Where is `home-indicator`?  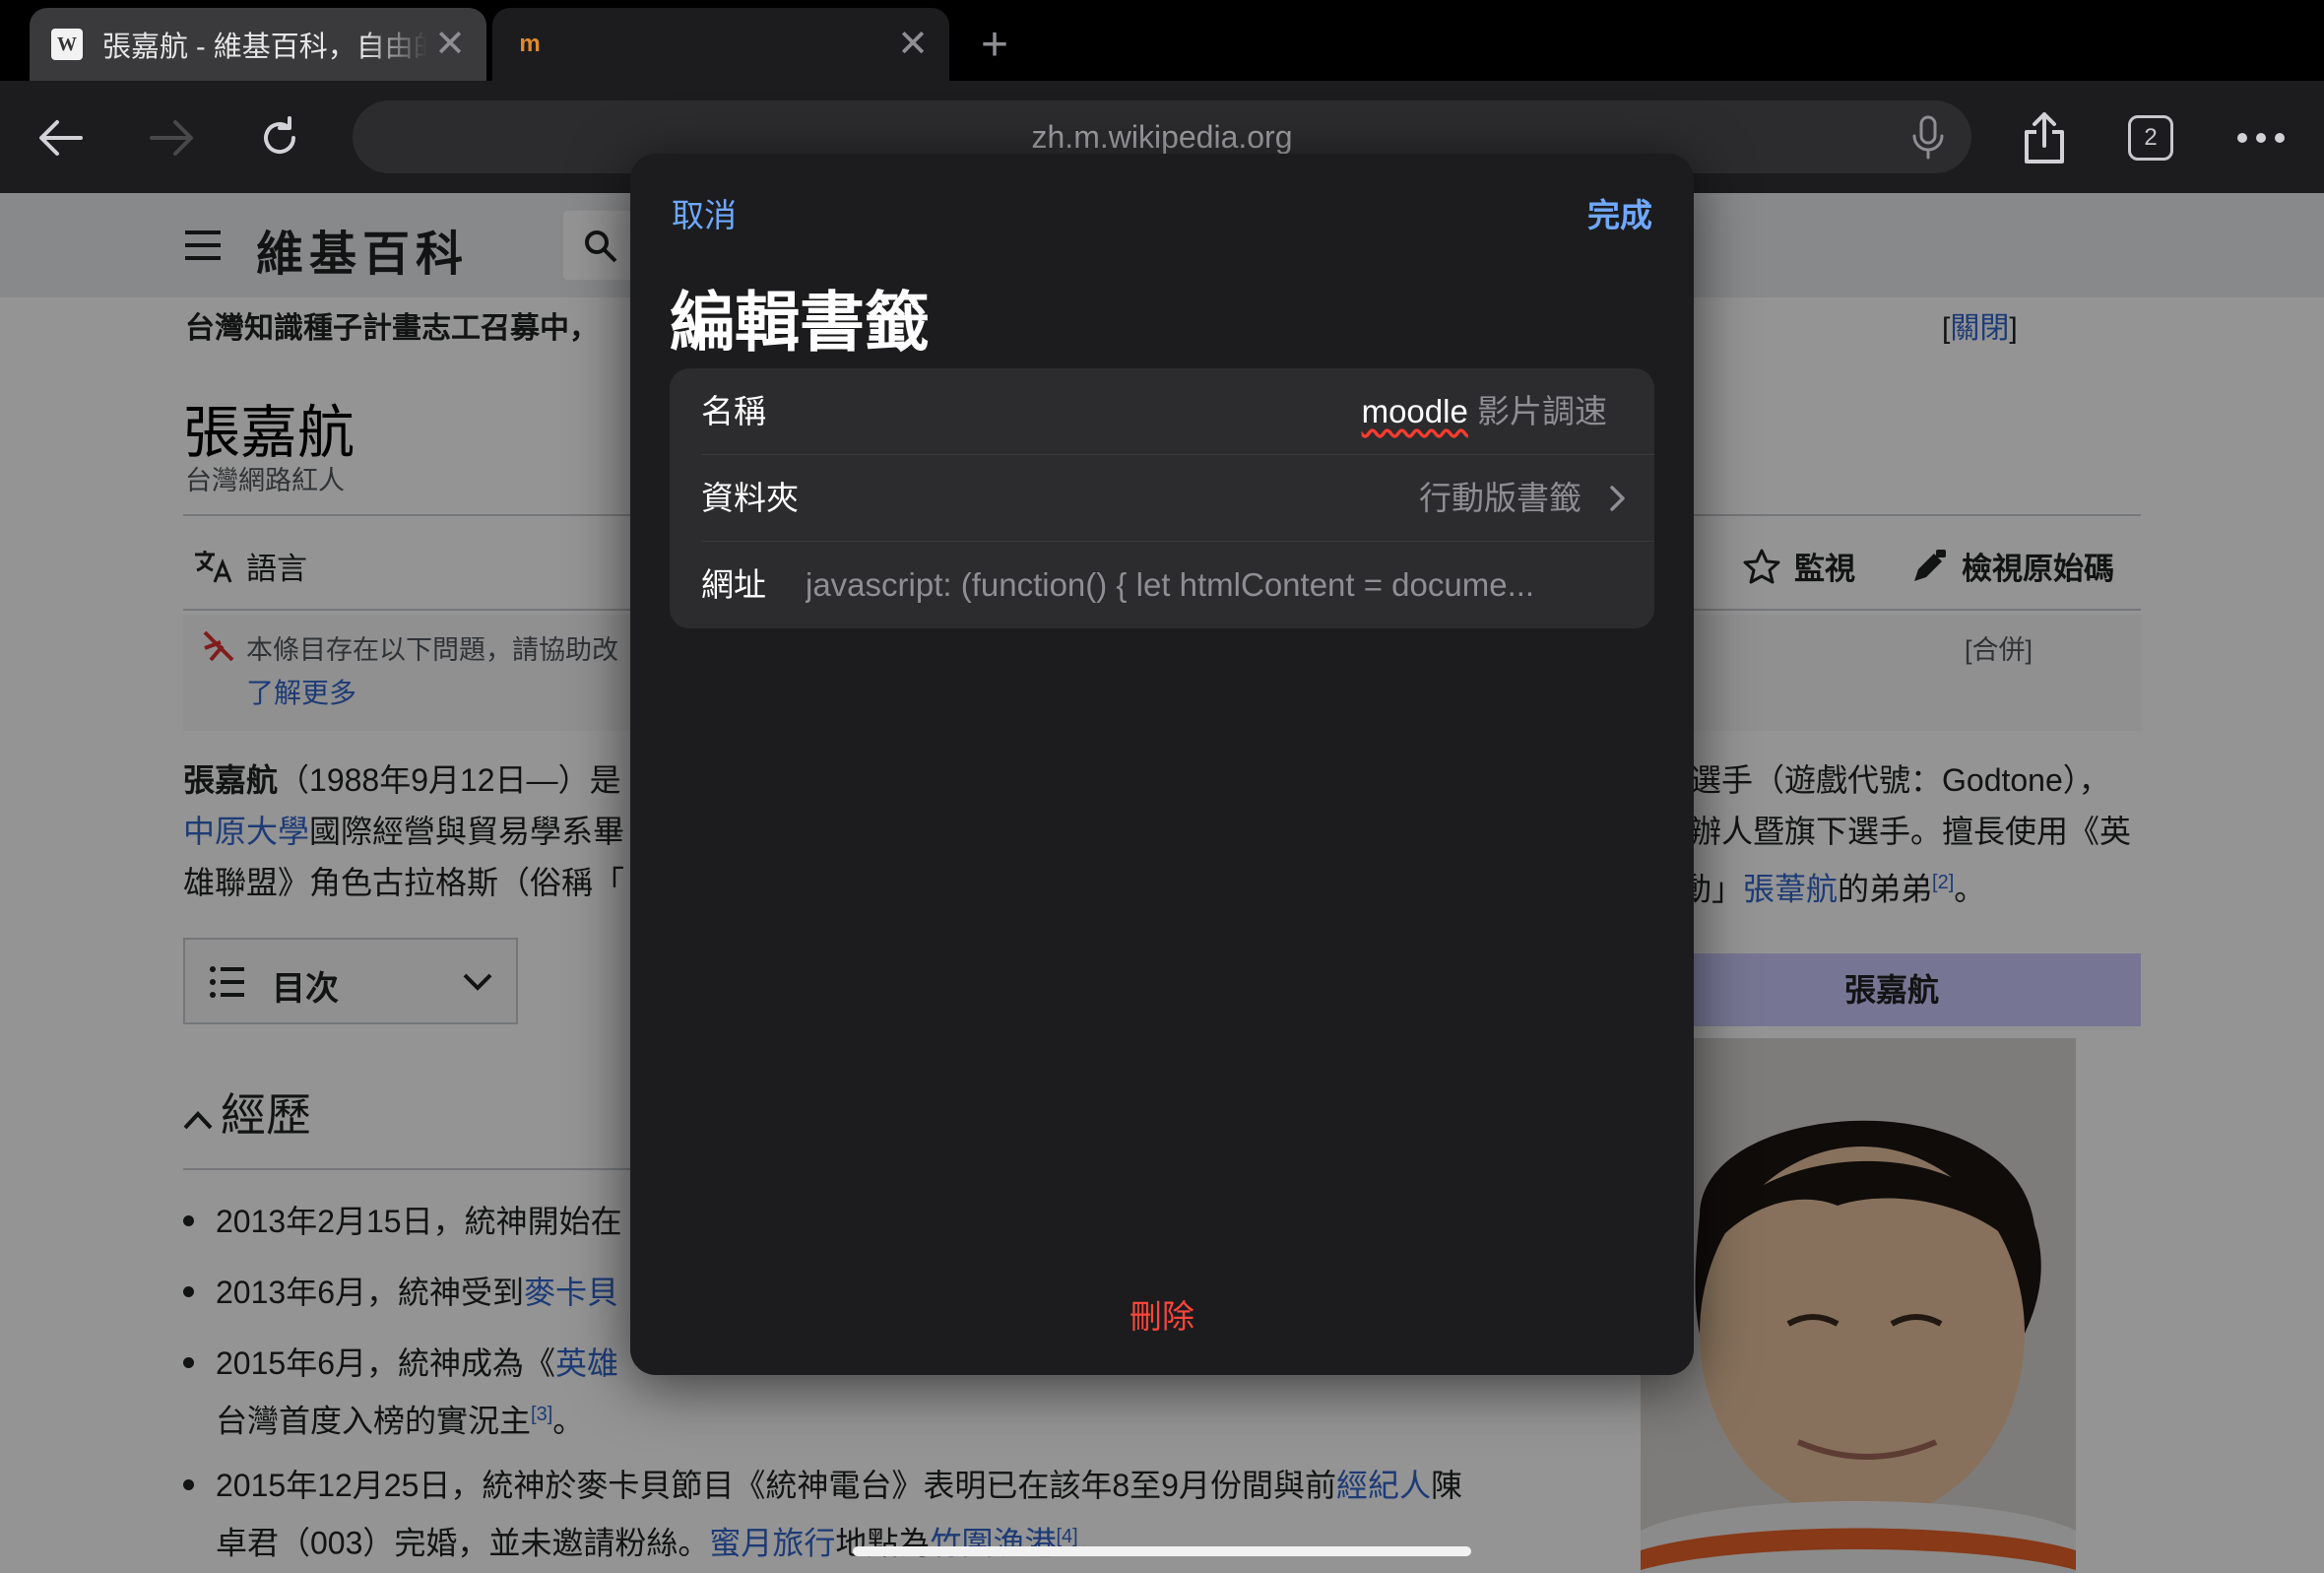
home-indicator is located at coordinates (1162, 1551).